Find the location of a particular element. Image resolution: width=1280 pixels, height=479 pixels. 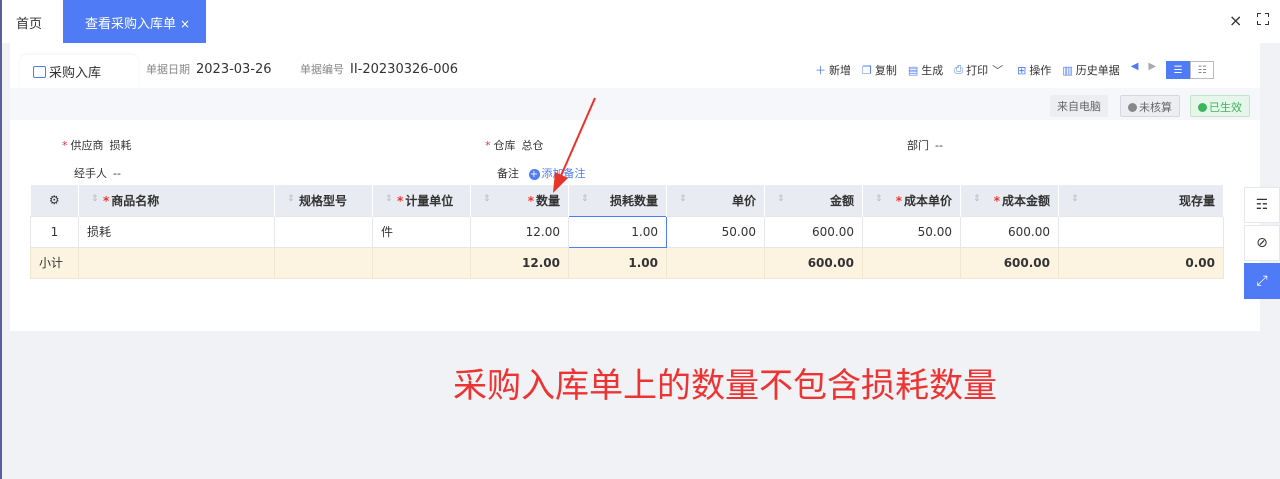

history-button-label: 历史单据 is located at coordinates (1097, 70).